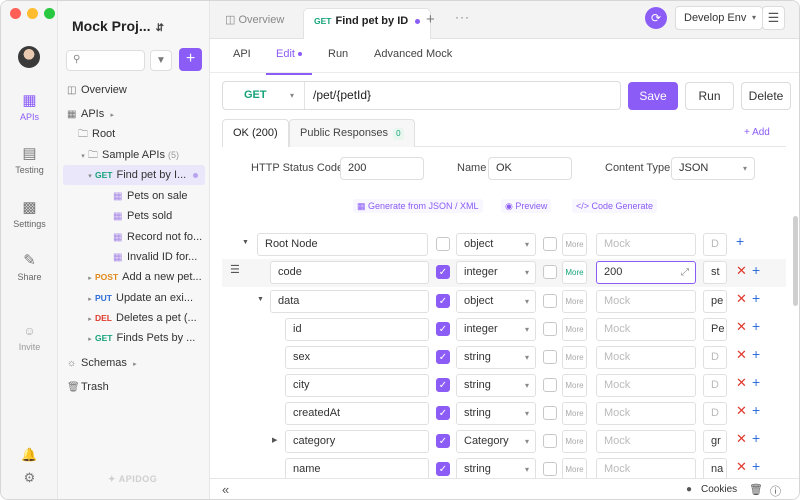  Describe the element at coordinates (134, 155) in the screenshot. I see `folder-sample-apis: ▾ 🗀 Sample APIs (5)` at that location.